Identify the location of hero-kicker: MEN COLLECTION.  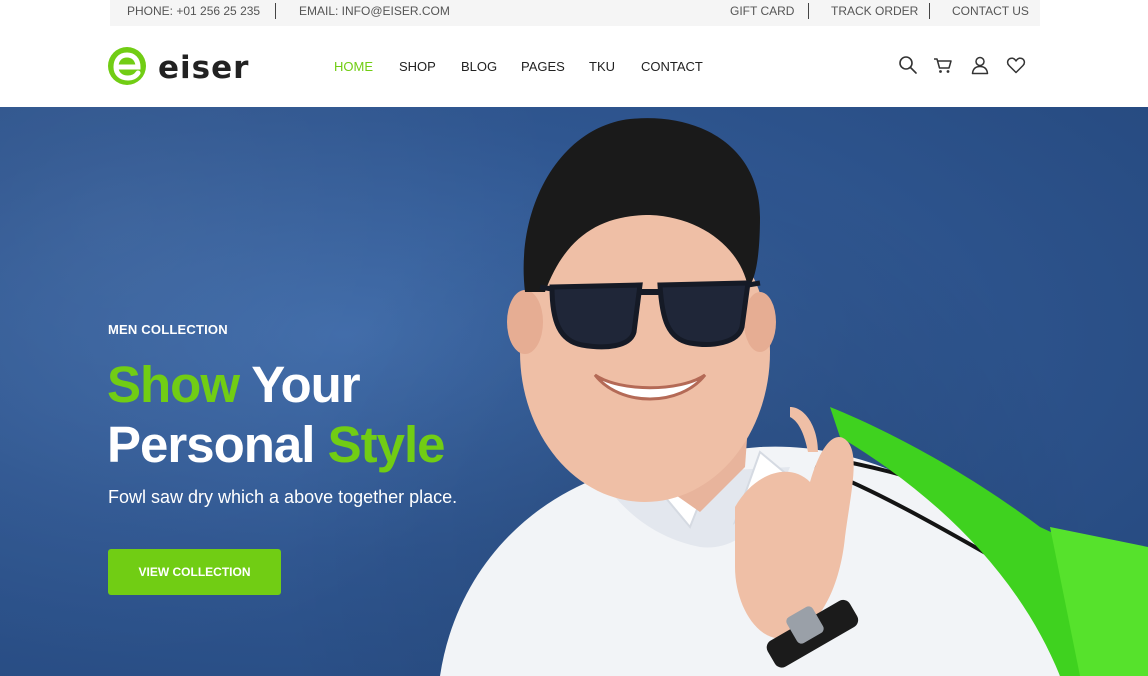
(168, 329).